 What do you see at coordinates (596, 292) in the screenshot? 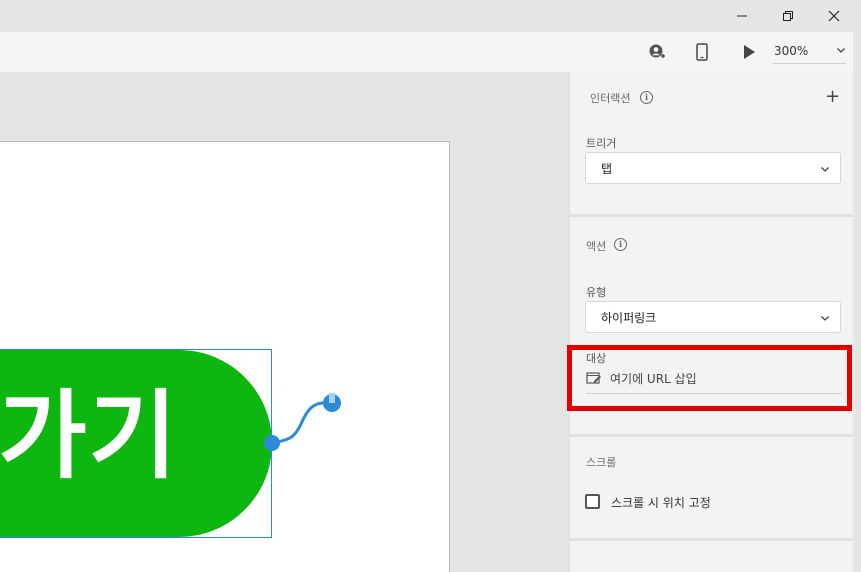
I see `type-label: 유형` at bounding box center [596, 292].